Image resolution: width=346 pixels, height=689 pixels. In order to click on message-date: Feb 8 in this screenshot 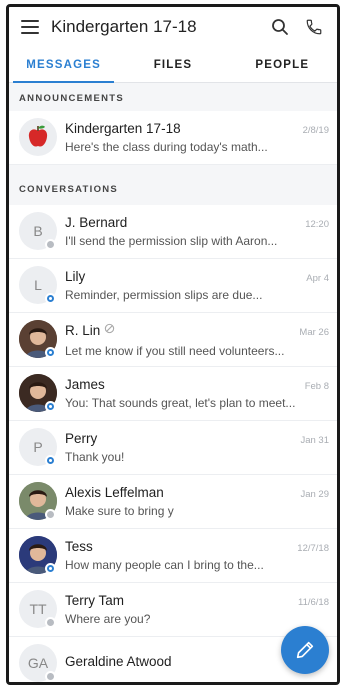, I will do `click(316, 386)`.